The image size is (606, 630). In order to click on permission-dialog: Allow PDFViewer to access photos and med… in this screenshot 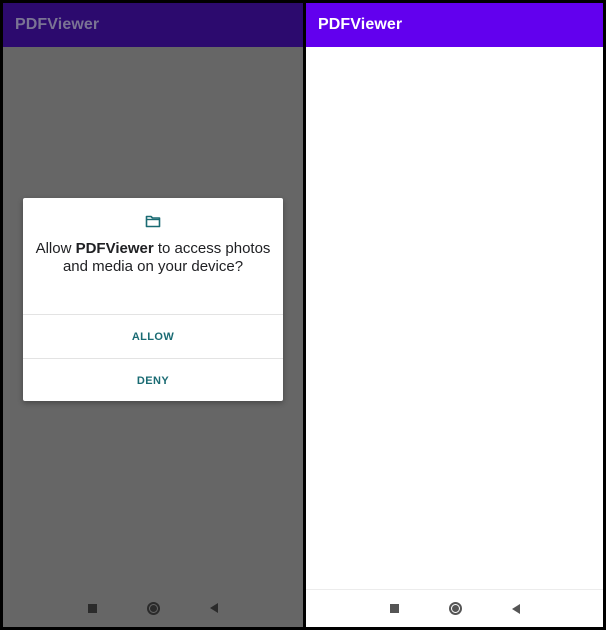, I will do `click(153, 299)`.